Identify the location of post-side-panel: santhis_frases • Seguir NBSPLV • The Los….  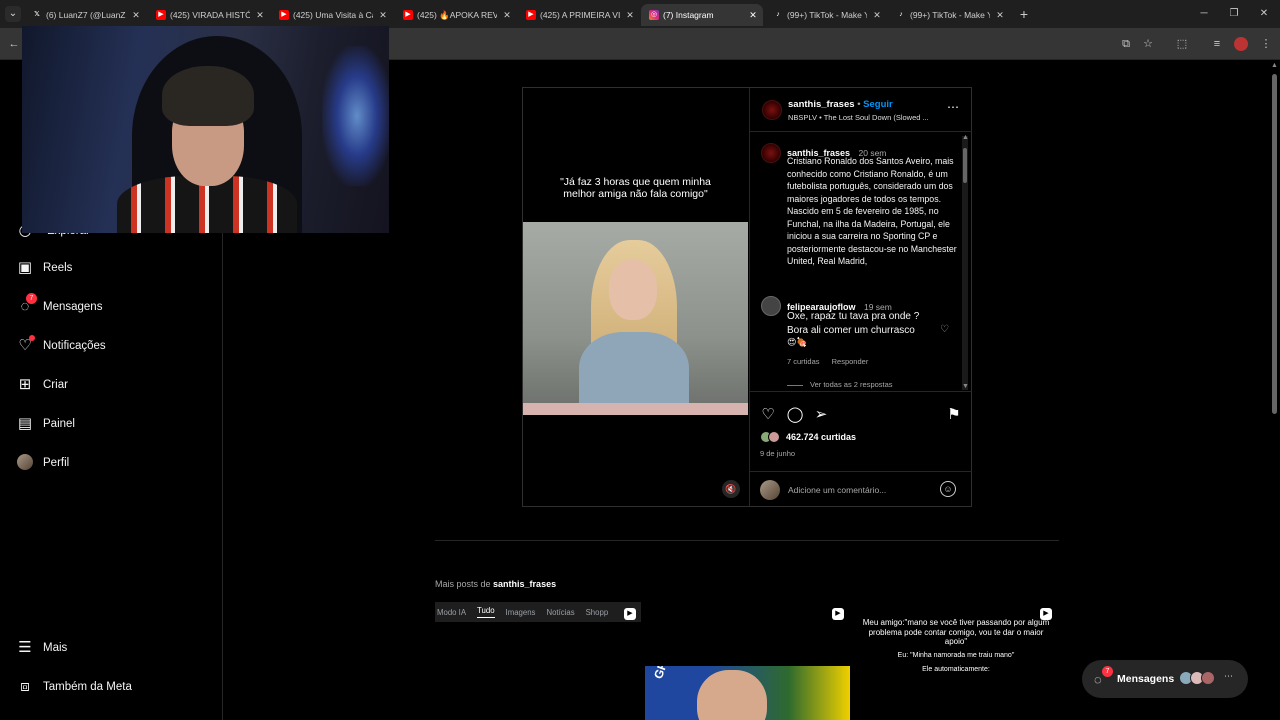
(860, 297).